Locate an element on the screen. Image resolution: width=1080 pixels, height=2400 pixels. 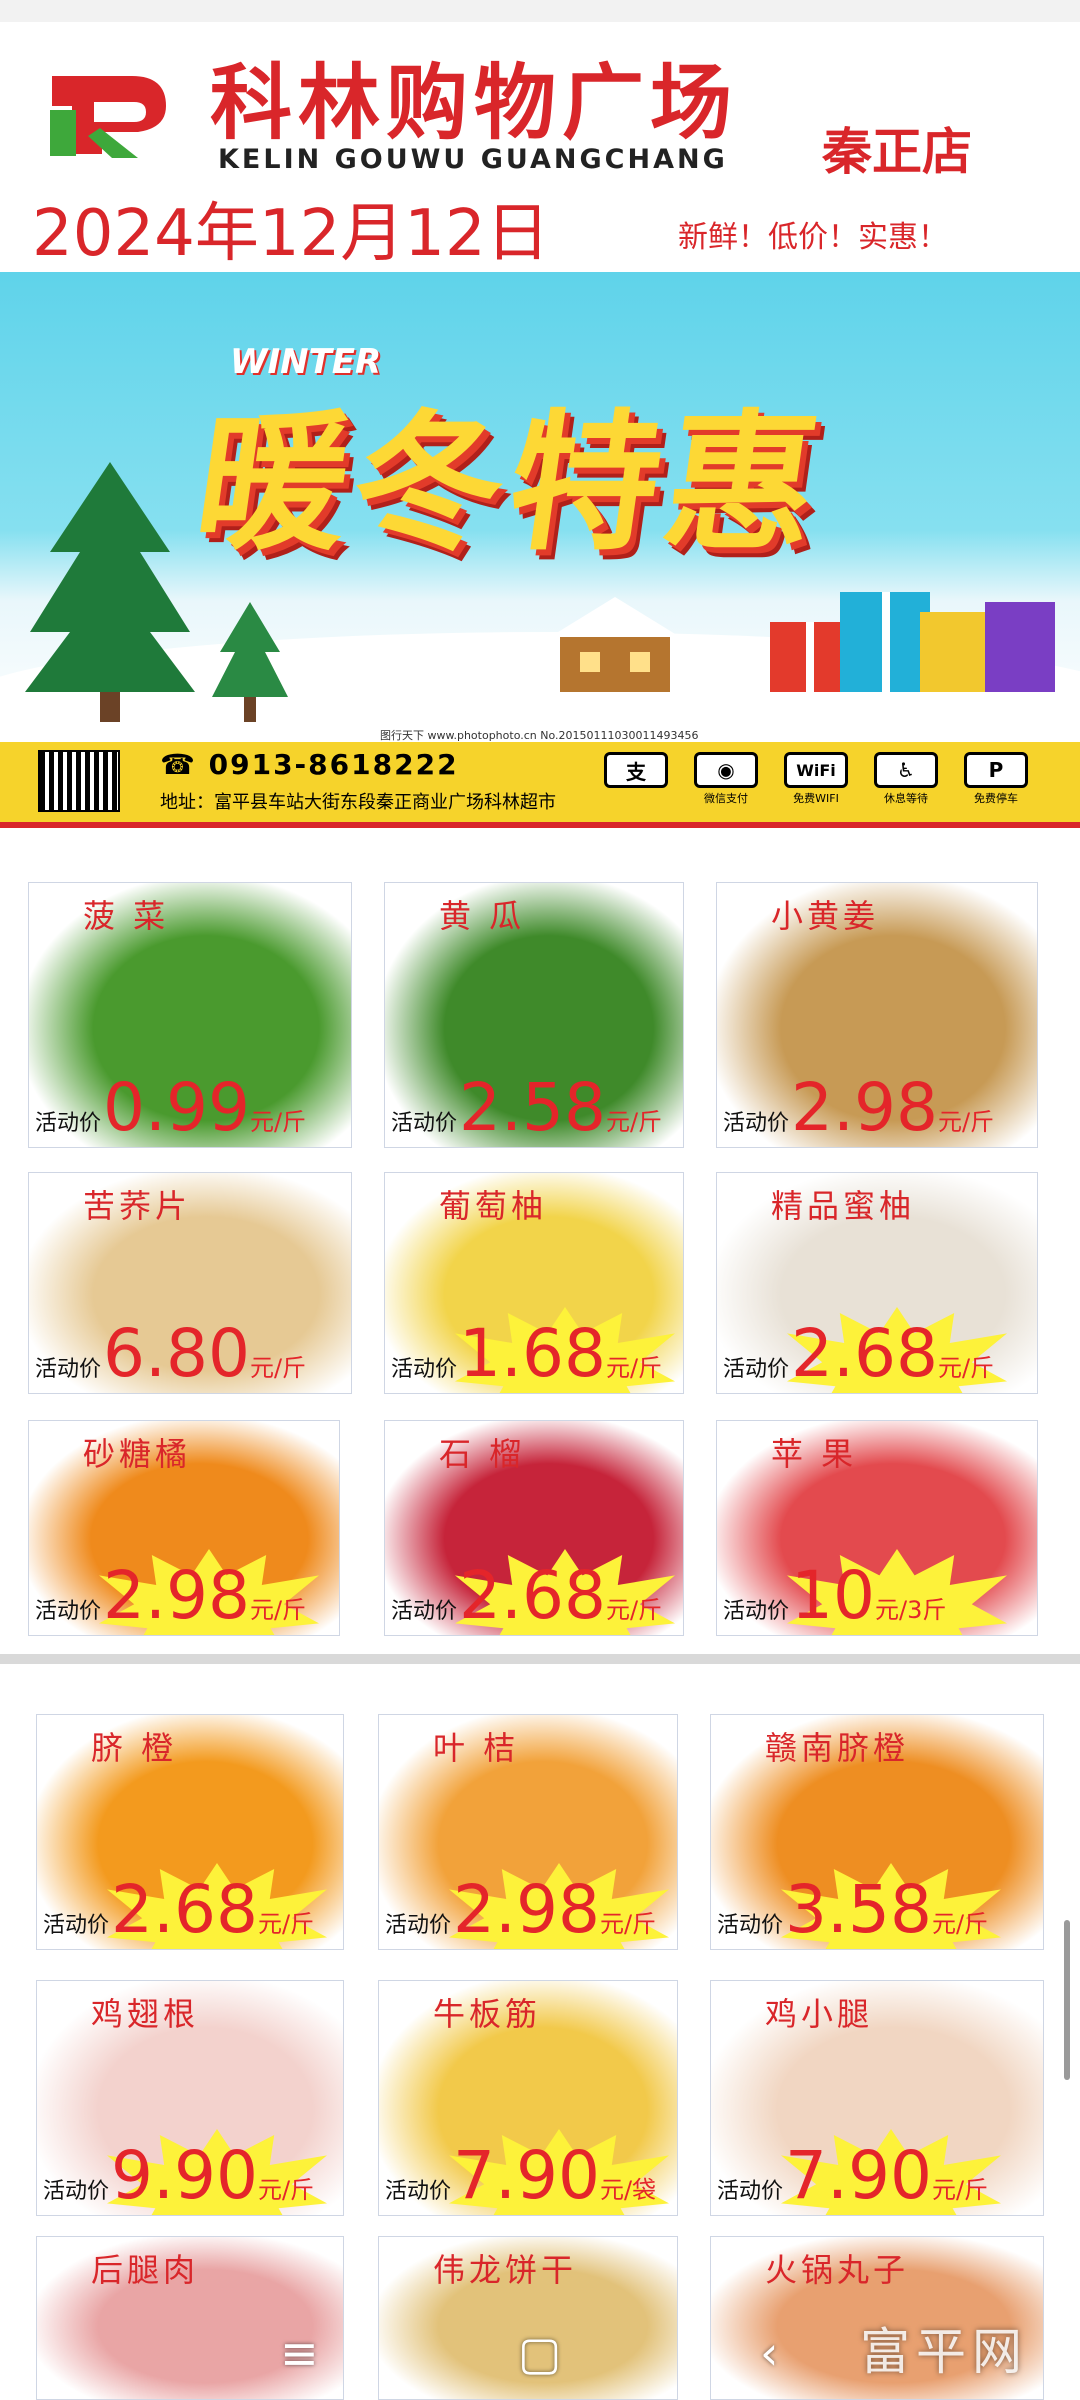
qr-code-icon is located at coordinates (79, 781).